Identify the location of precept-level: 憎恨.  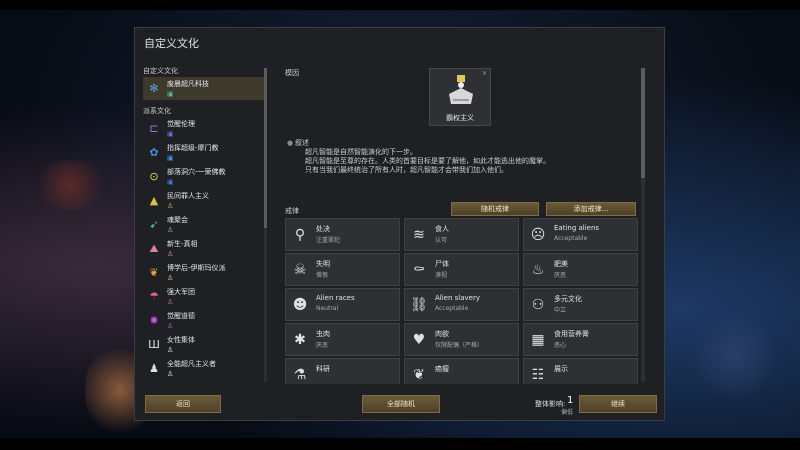
(322, 275).